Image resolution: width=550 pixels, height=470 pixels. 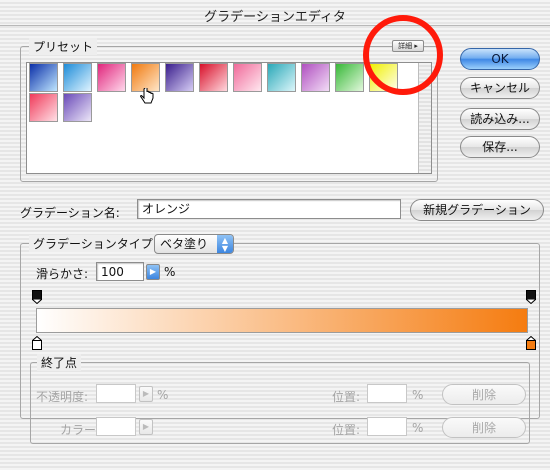 What do you see at coordinates (269, 209) in the screenshot?
I see `gradient-name-field: オレンジ` at bounding box center [269, 209].